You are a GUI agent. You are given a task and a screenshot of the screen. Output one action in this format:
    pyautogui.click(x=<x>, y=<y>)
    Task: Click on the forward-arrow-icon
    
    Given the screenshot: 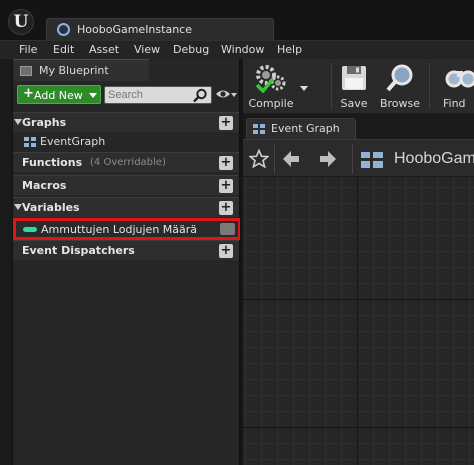 What is the action you would take?
    pyautogui.click(x=328, y=159)
    